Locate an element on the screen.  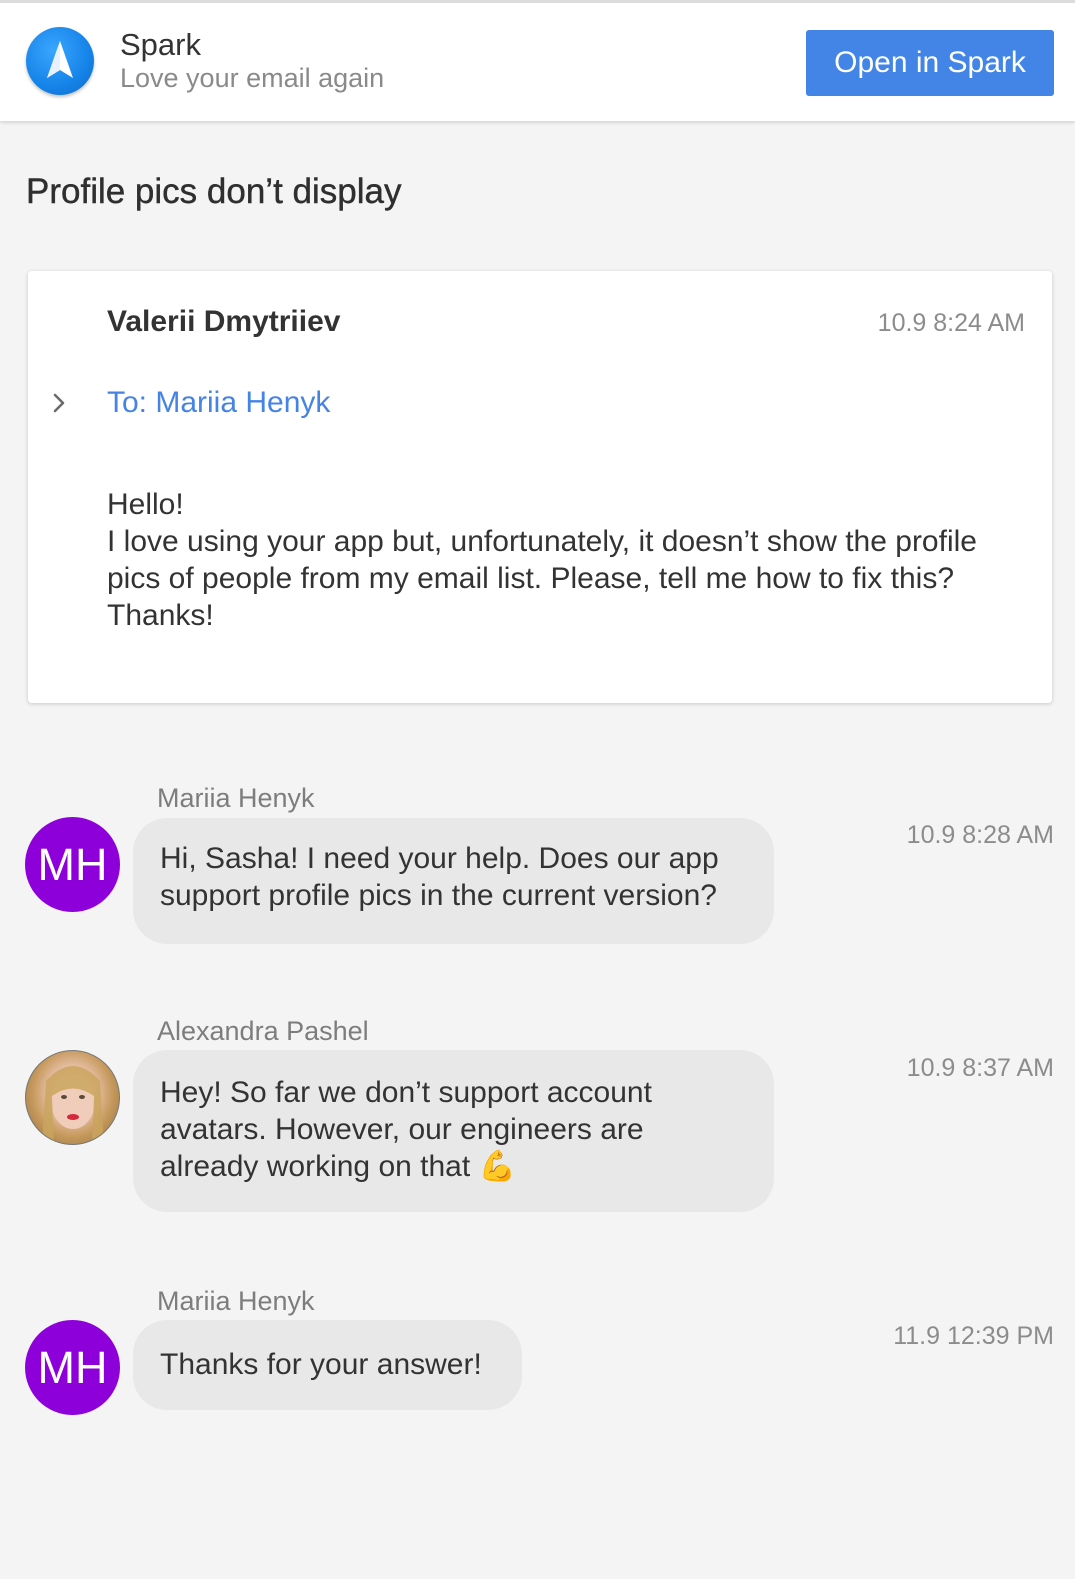
open-in-spark-button: Open in Spark is located at coordinates (930, 63).